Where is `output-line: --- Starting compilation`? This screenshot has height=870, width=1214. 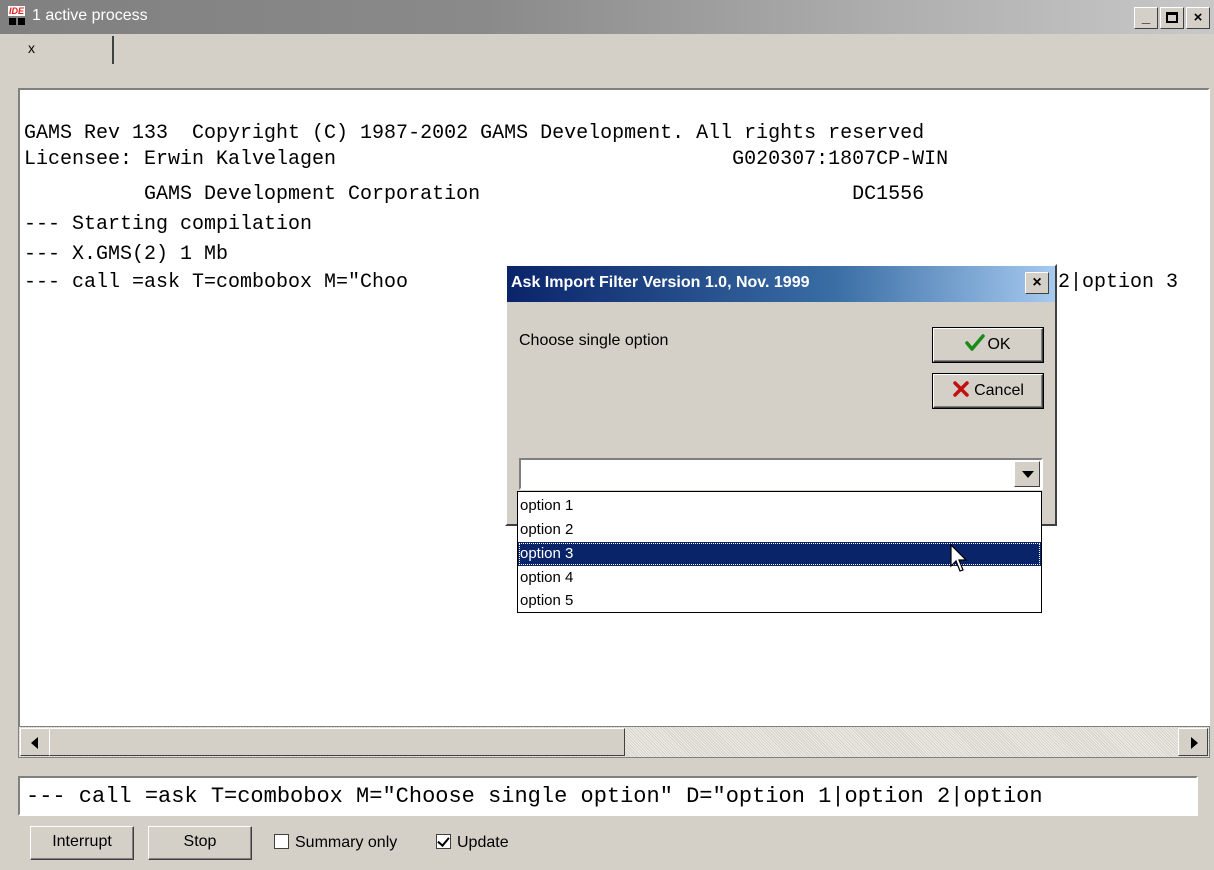
output-line: --- Starting compilation is located at coordinates (168, 224).